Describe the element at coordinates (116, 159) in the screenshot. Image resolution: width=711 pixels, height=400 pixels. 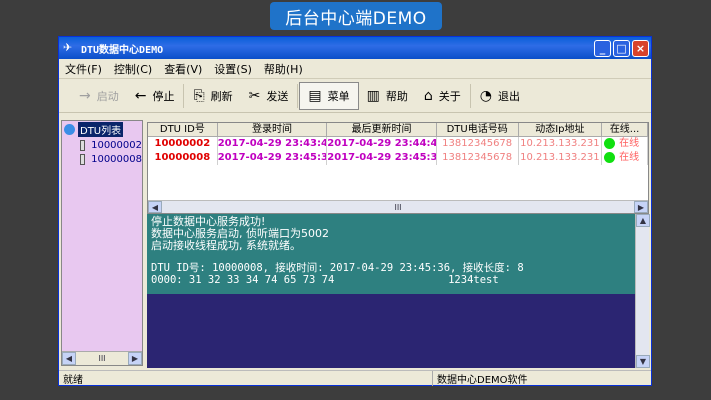
I see `tree-item-label: 10000008` at that location.